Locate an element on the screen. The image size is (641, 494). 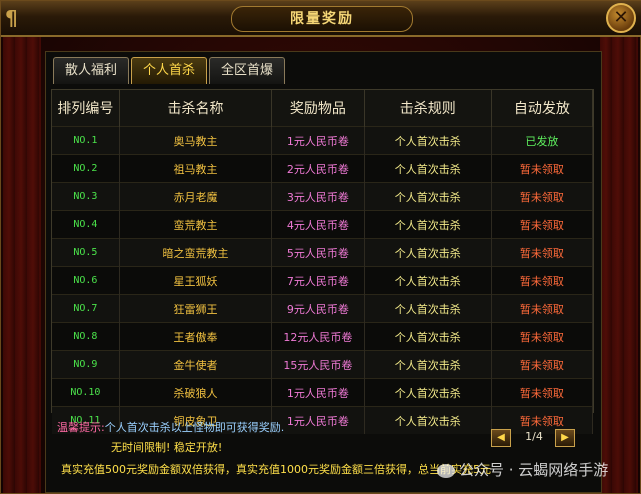
table-row: NO.3 赤月老魔 3元人民币卷 个人首次击杀 暂未领取 is located at coordinates (323, 196).